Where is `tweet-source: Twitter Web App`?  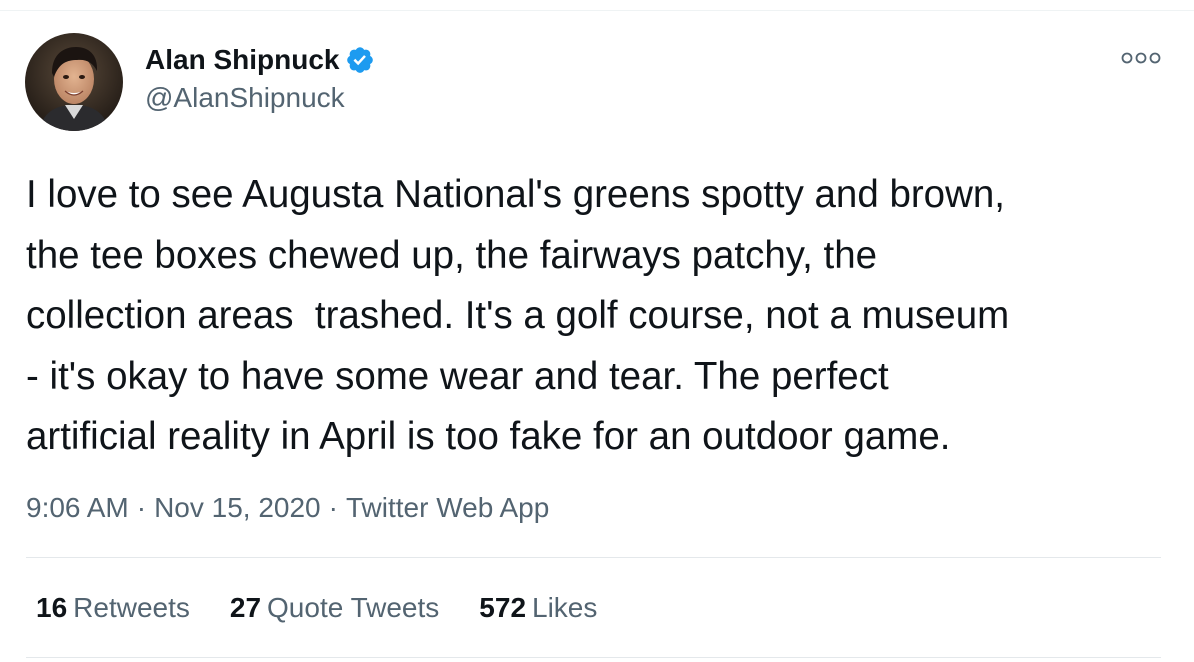 tweet-source: Twitter Web App is located at coordinates (447, 507).